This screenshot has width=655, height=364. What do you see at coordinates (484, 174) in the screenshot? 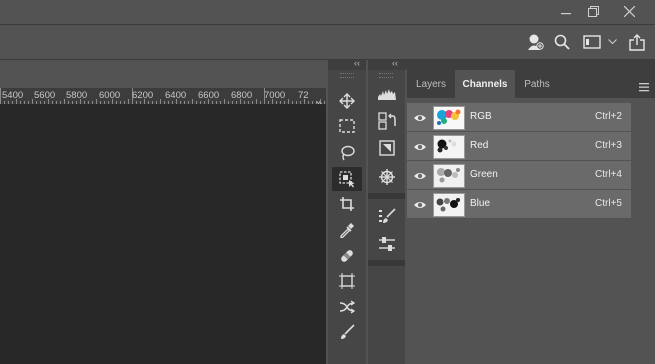
I see `channel-name: Green` at bounding box center [484, 174].